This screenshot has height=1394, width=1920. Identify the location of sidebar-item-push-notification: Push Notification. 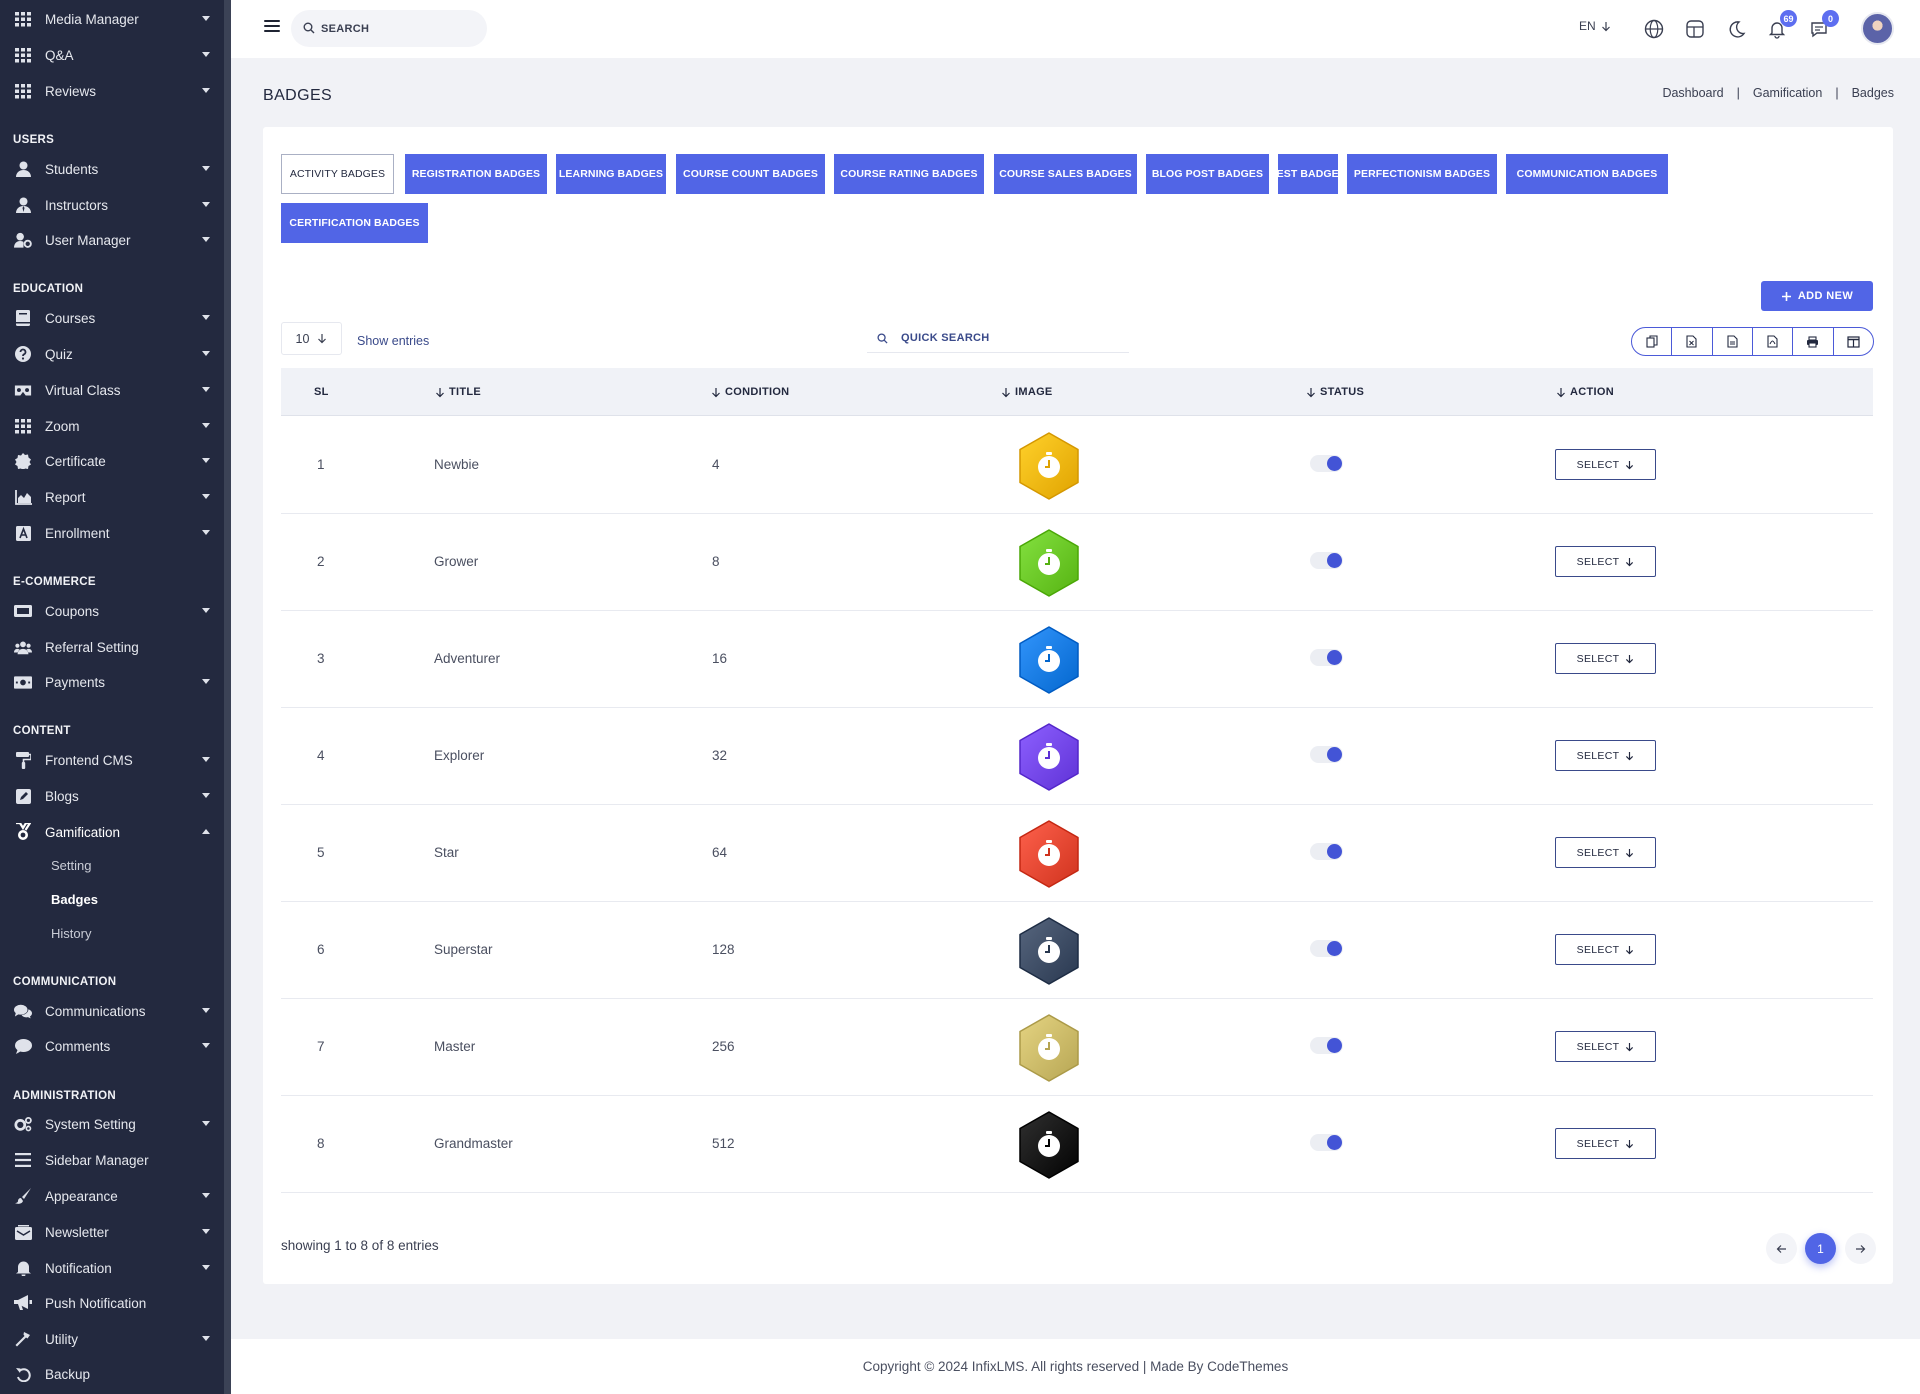
(112, 1303).